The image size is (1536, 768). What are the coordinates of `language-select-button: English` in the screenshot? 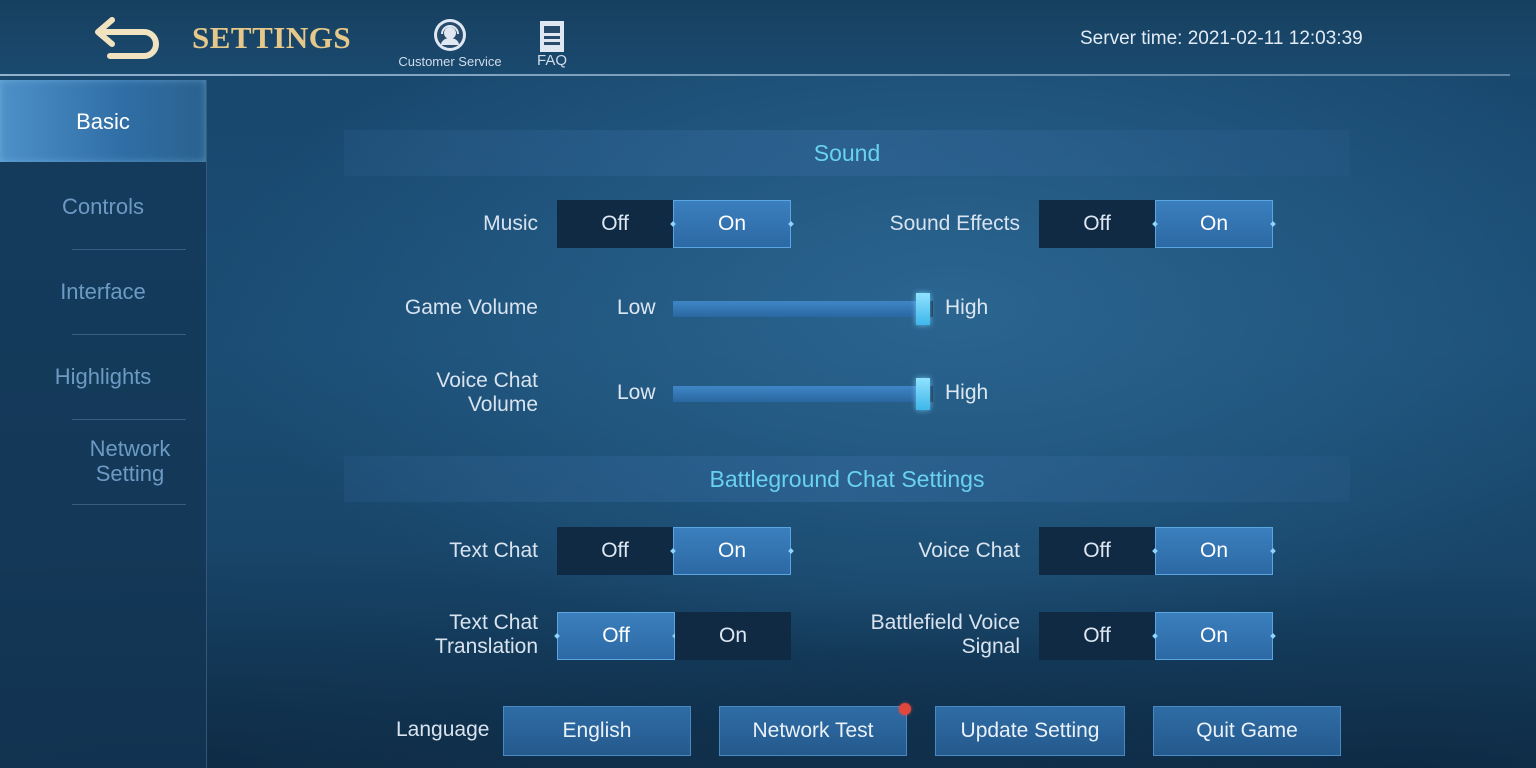 It's located at (597, 731).